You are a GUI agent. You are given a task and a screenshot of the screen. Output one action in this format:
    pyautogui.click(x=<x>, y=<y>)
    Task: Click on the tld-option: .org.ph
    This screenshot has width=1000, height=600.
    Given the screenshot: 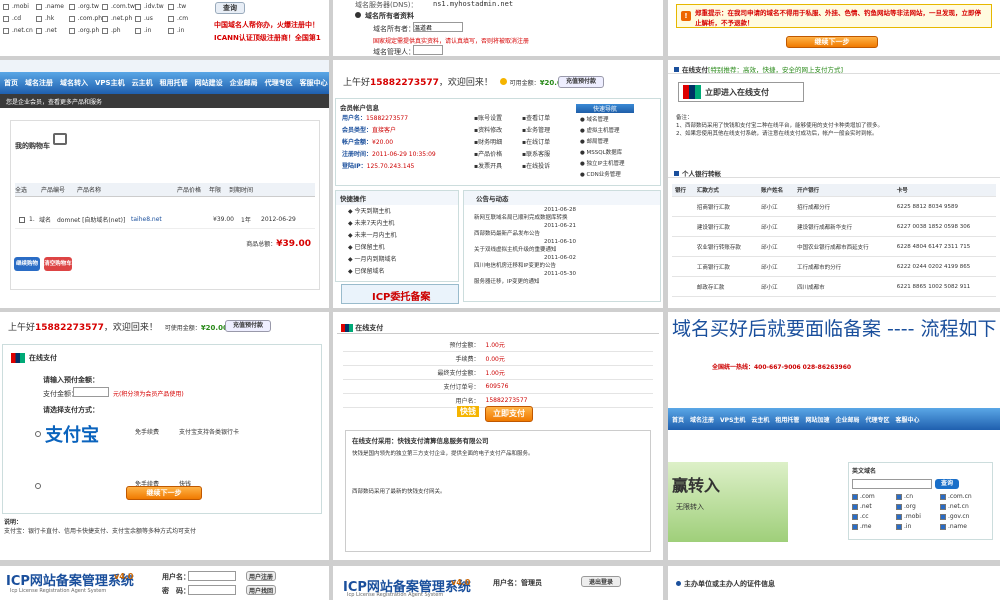 What is the action you would take?
    pyautogui.click(x=85, y=30)
    